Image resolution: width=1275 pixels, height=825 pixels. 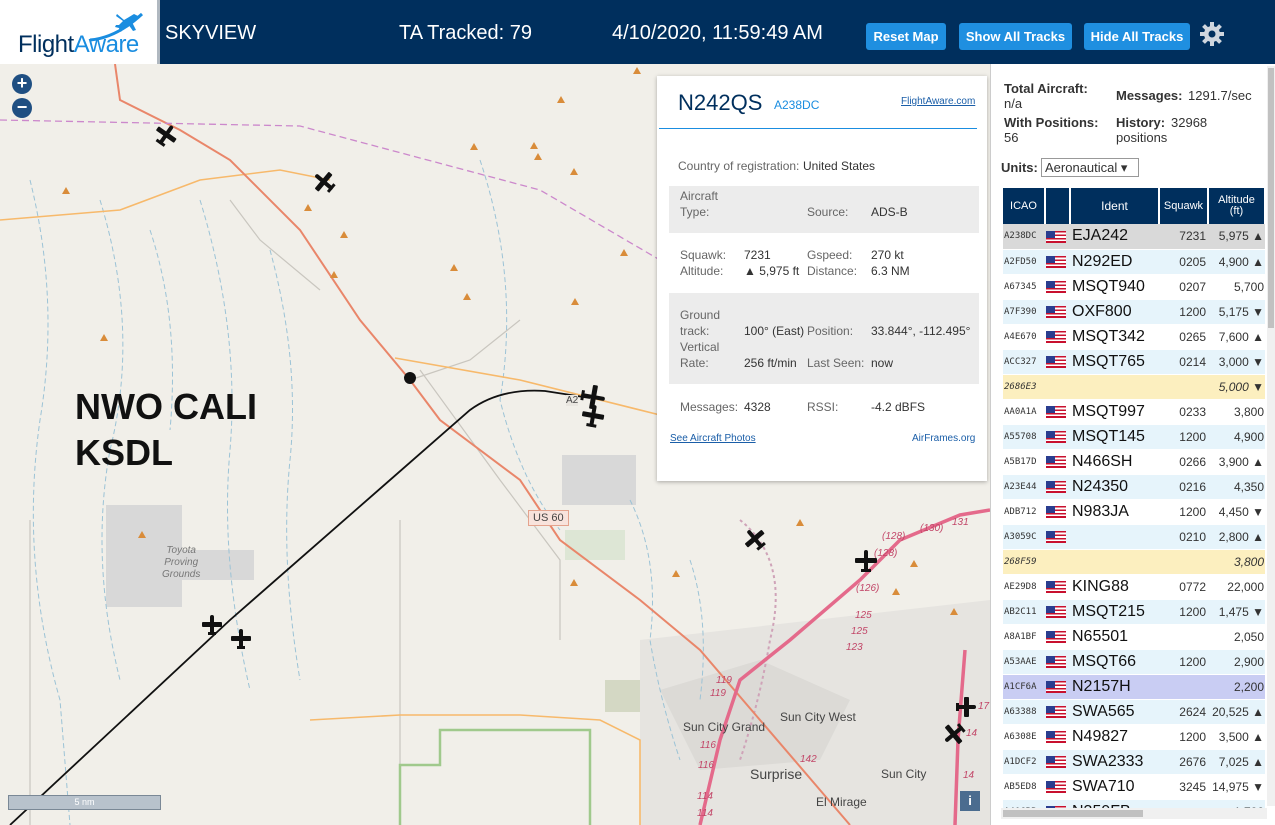 I want to click on logo-text-flight: Flight, so click(x=46, y=44).